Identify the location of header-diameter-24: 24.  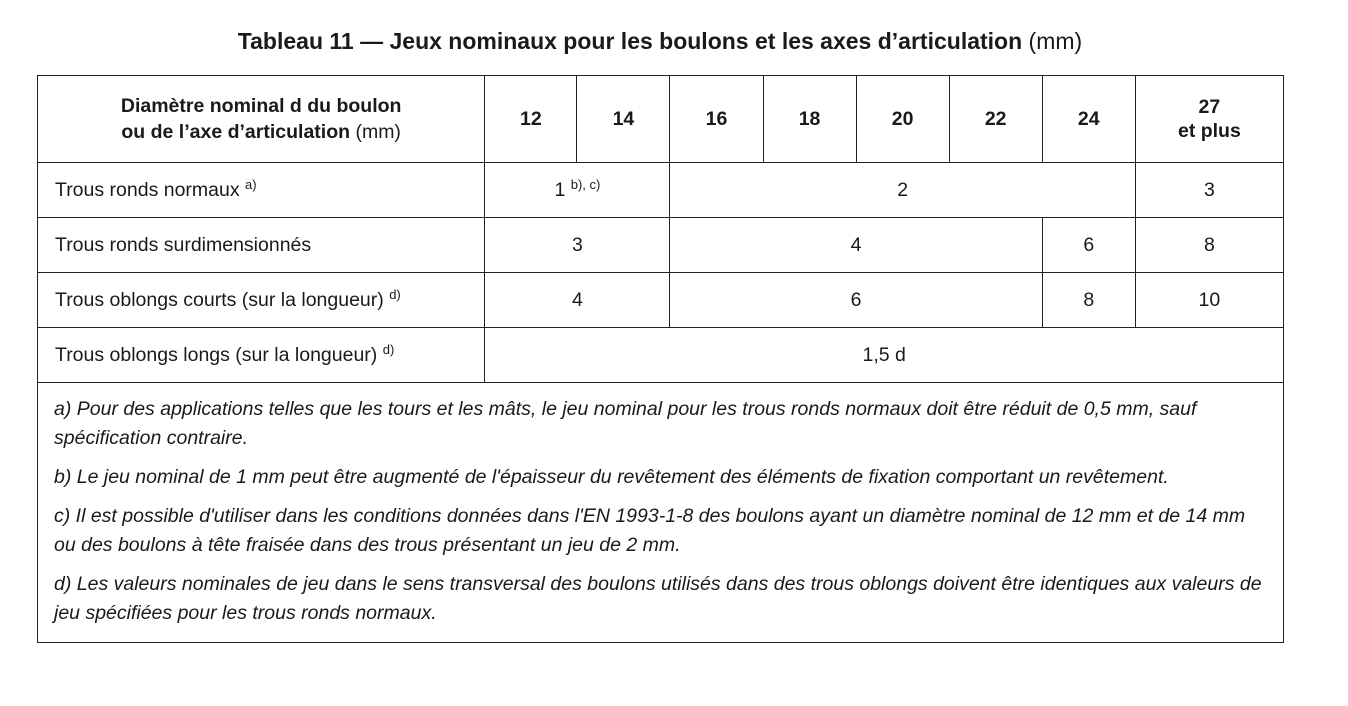
(1088, 119).